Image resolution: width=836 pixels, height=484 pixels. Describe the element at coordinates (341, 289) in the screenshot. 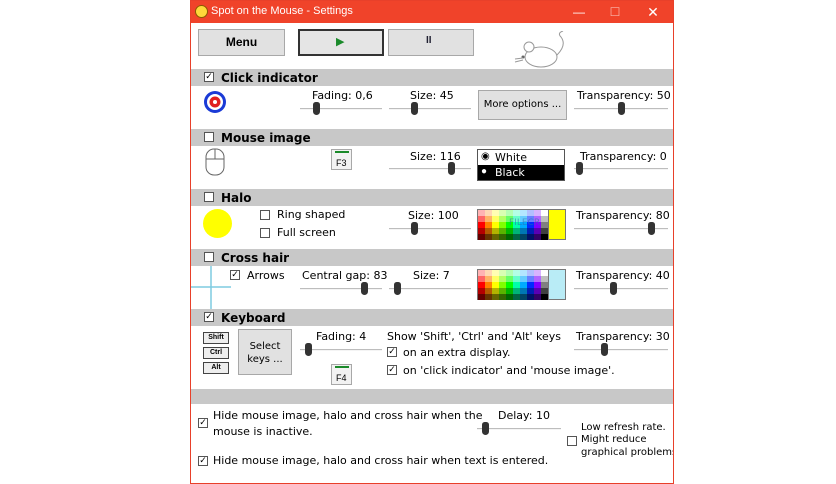

I see `central-gap-slider` at that location.